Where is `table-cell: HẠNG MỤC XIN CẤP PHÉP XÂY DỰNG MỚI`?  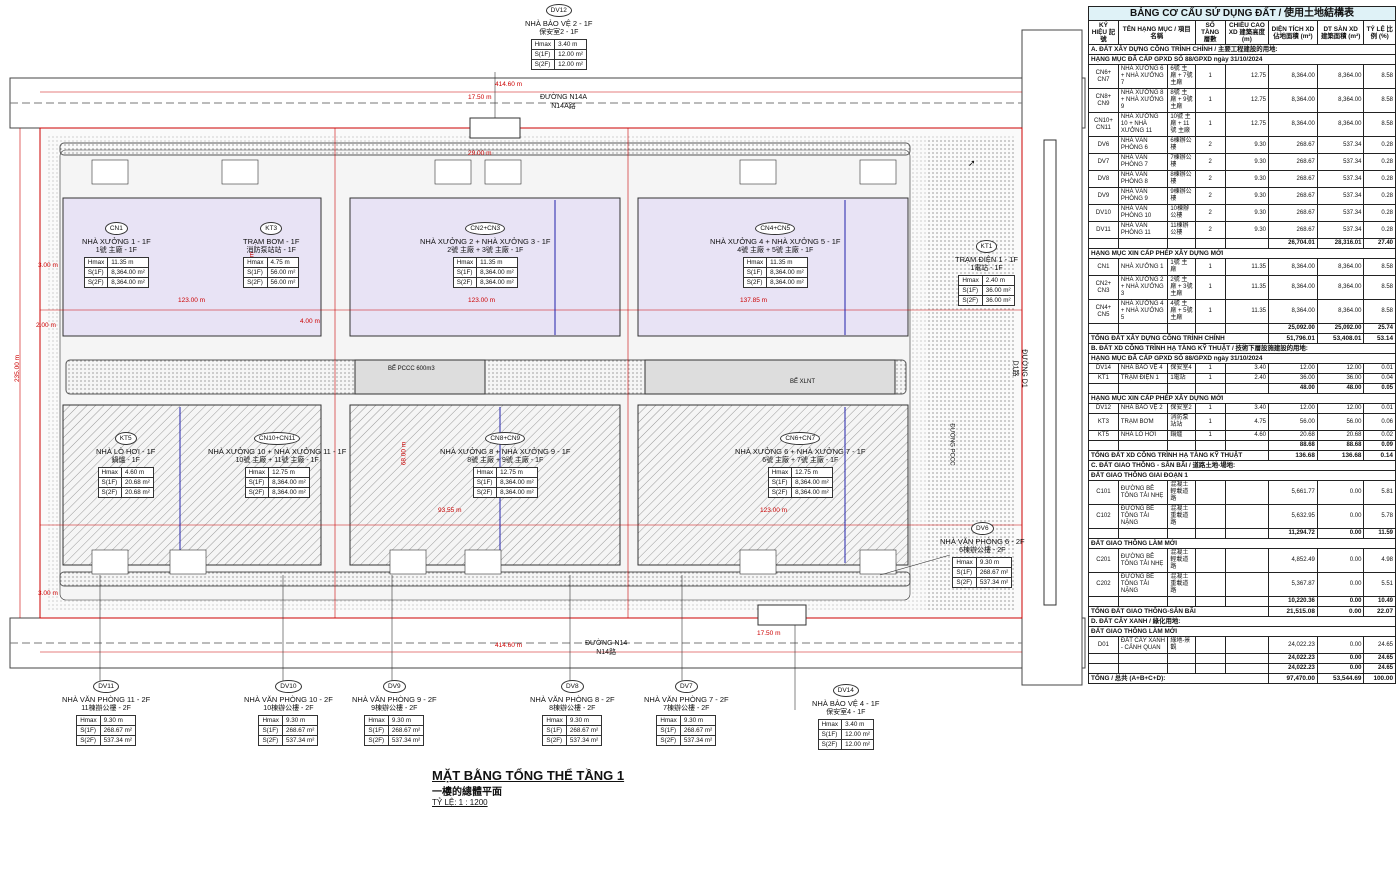 table-cell: HẠNG MỤC XIN CẤP PHÉP XÂY DỰNG MỚI is located at coordinates (1242, 398).